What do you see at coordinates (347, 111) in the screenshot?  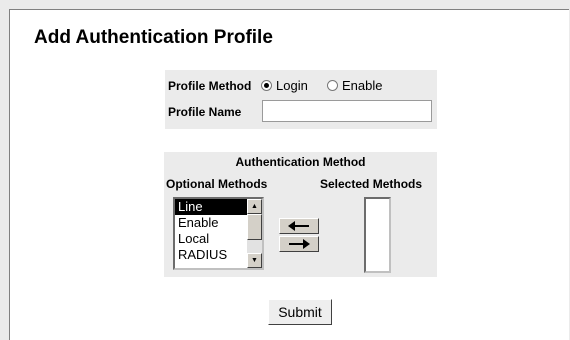 I see `profile-name-input` at bounding box center [347, 111].